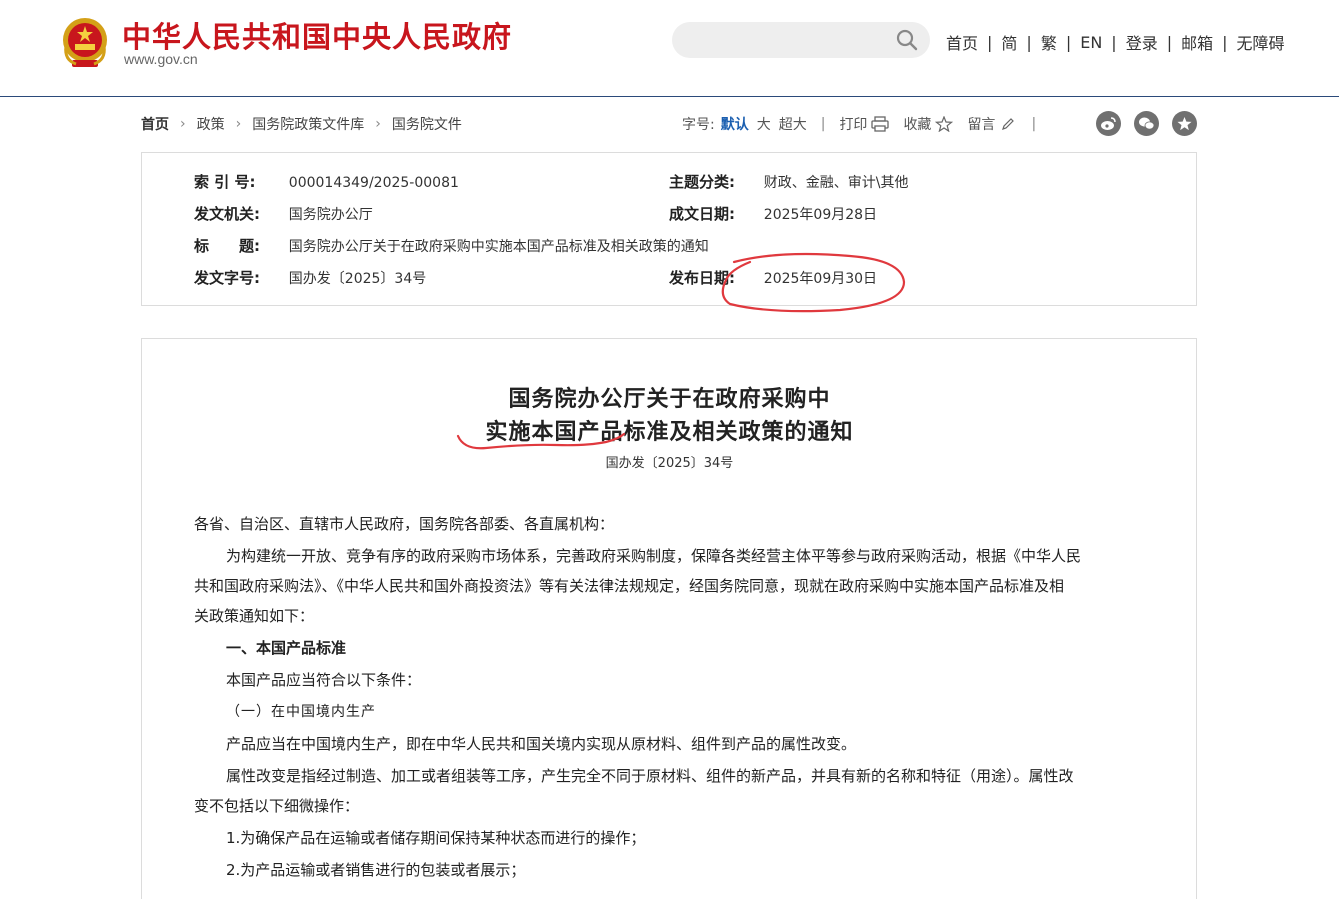 The image size is (1339, 899). I want to click on favorite-star-icon, so click(1184, 123).